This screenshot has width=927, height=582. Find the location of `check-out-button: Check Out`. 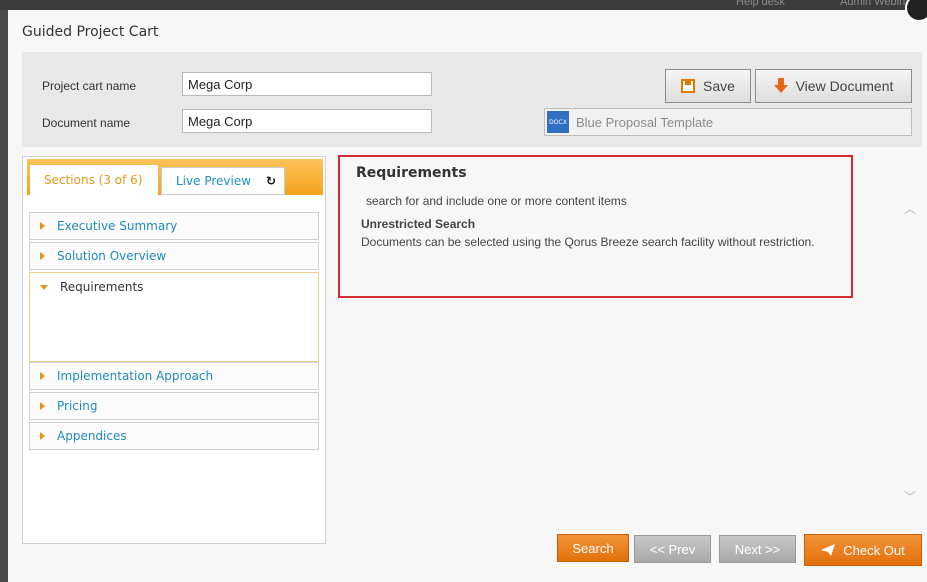

check-out-button: Check Out is located at coordinates (863, 550).